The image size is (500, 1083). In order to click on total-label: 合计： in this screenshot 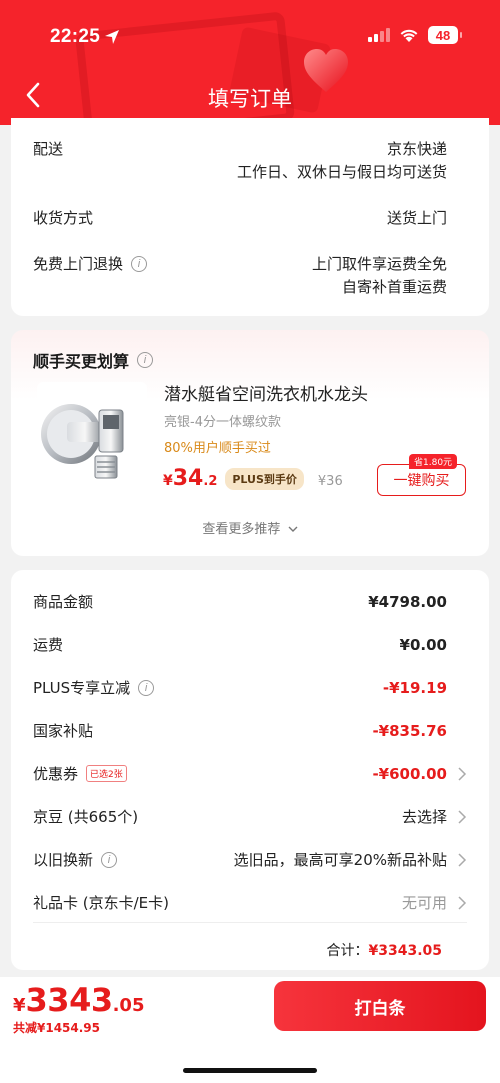, I will do `click(347, 951)`.